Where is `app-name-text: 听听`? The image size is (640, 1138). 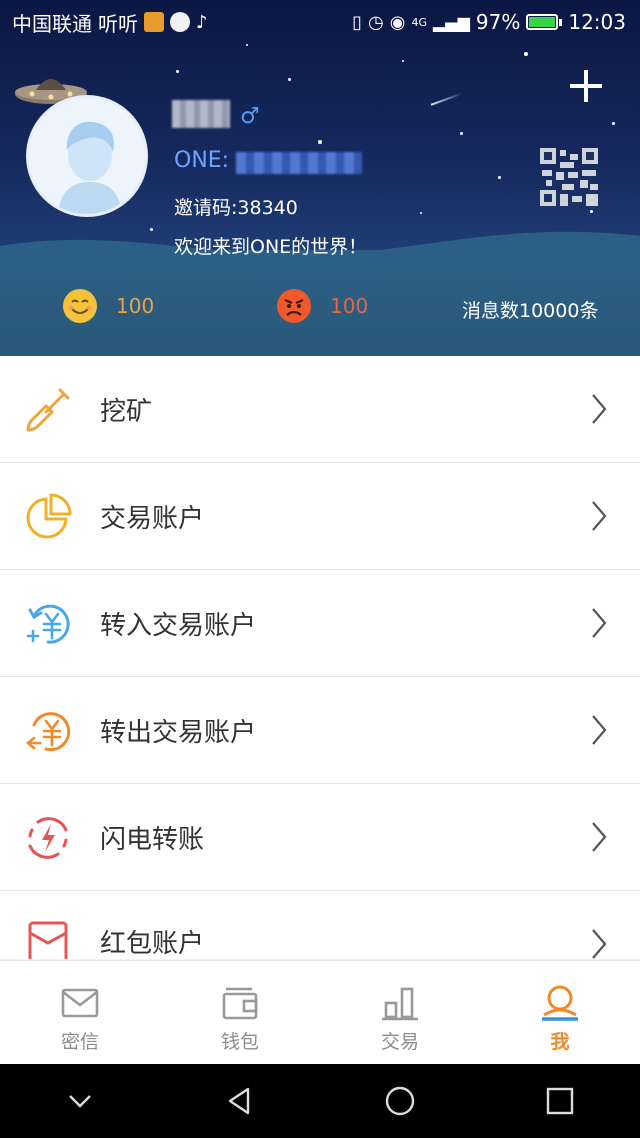
app-name-text: 听听 is located at coordinates (118, 23).